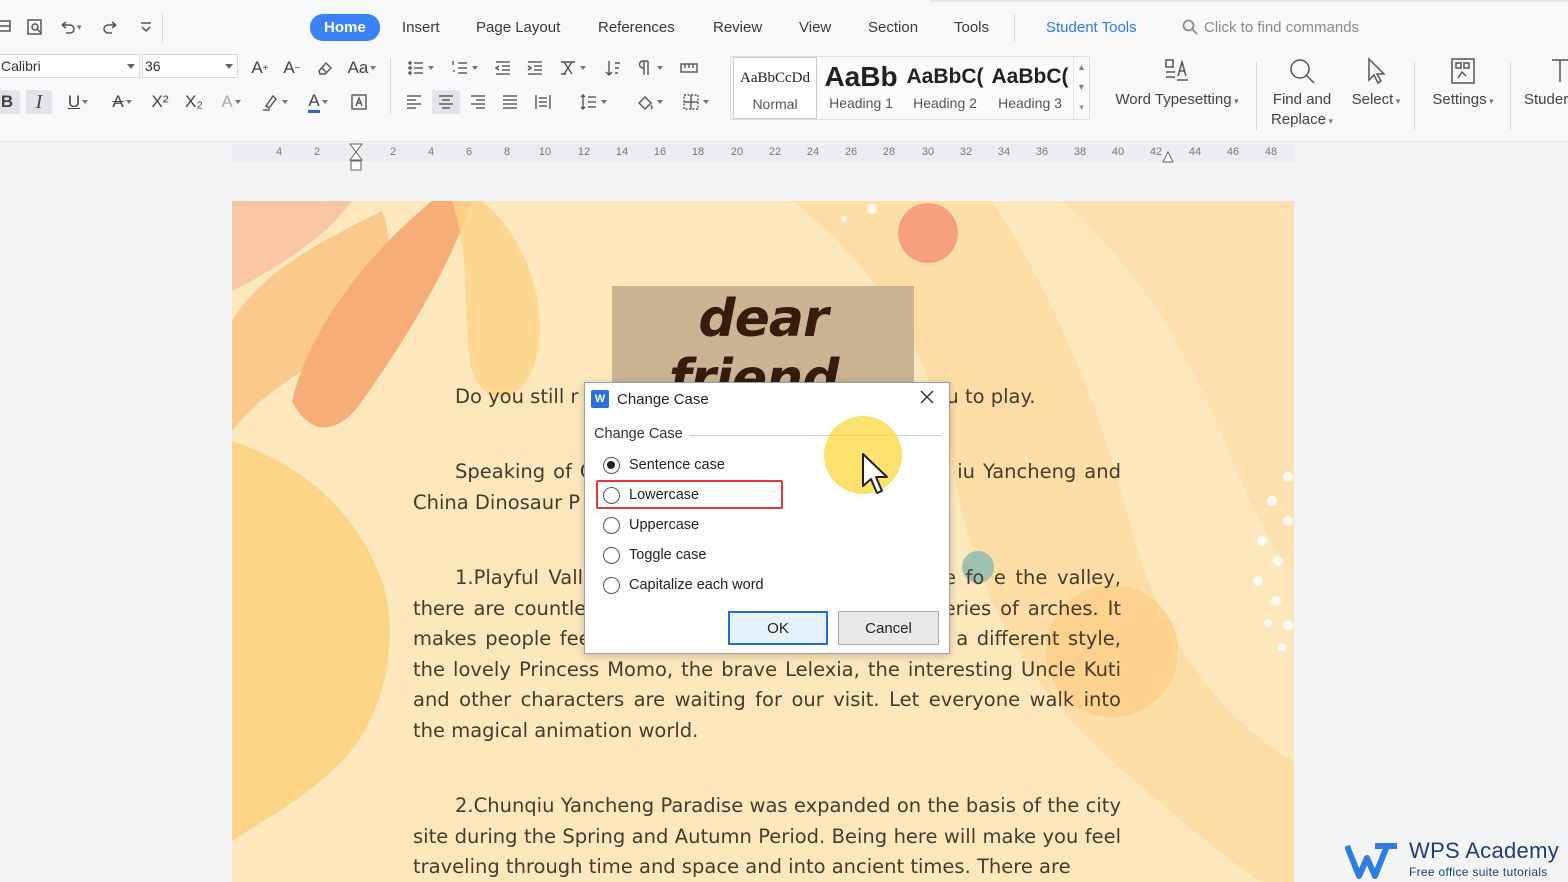 The width and height of the screenshot is (1568, 882). Describe the element at coordinates (10, 102) in the screenshot. I see `bold-button: B` at that location.